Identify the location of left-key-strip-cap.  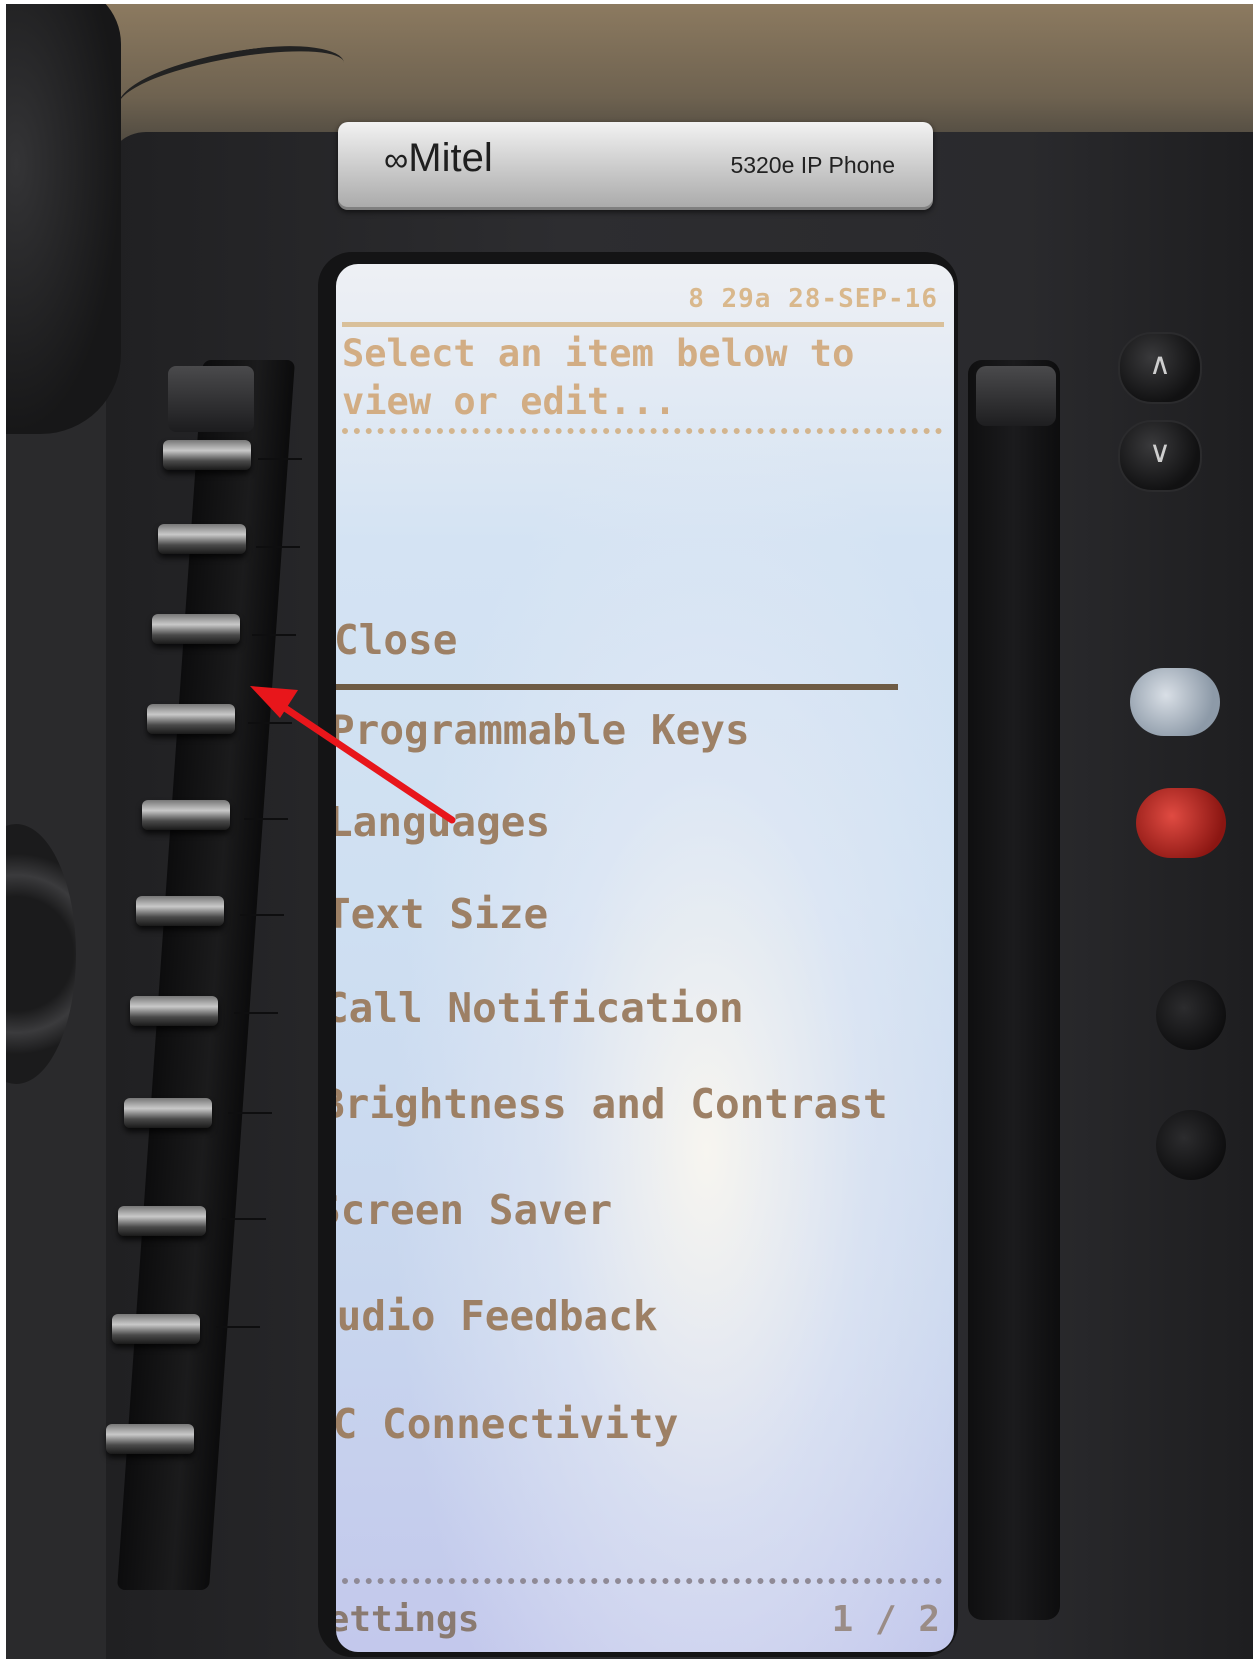
(211, 399).